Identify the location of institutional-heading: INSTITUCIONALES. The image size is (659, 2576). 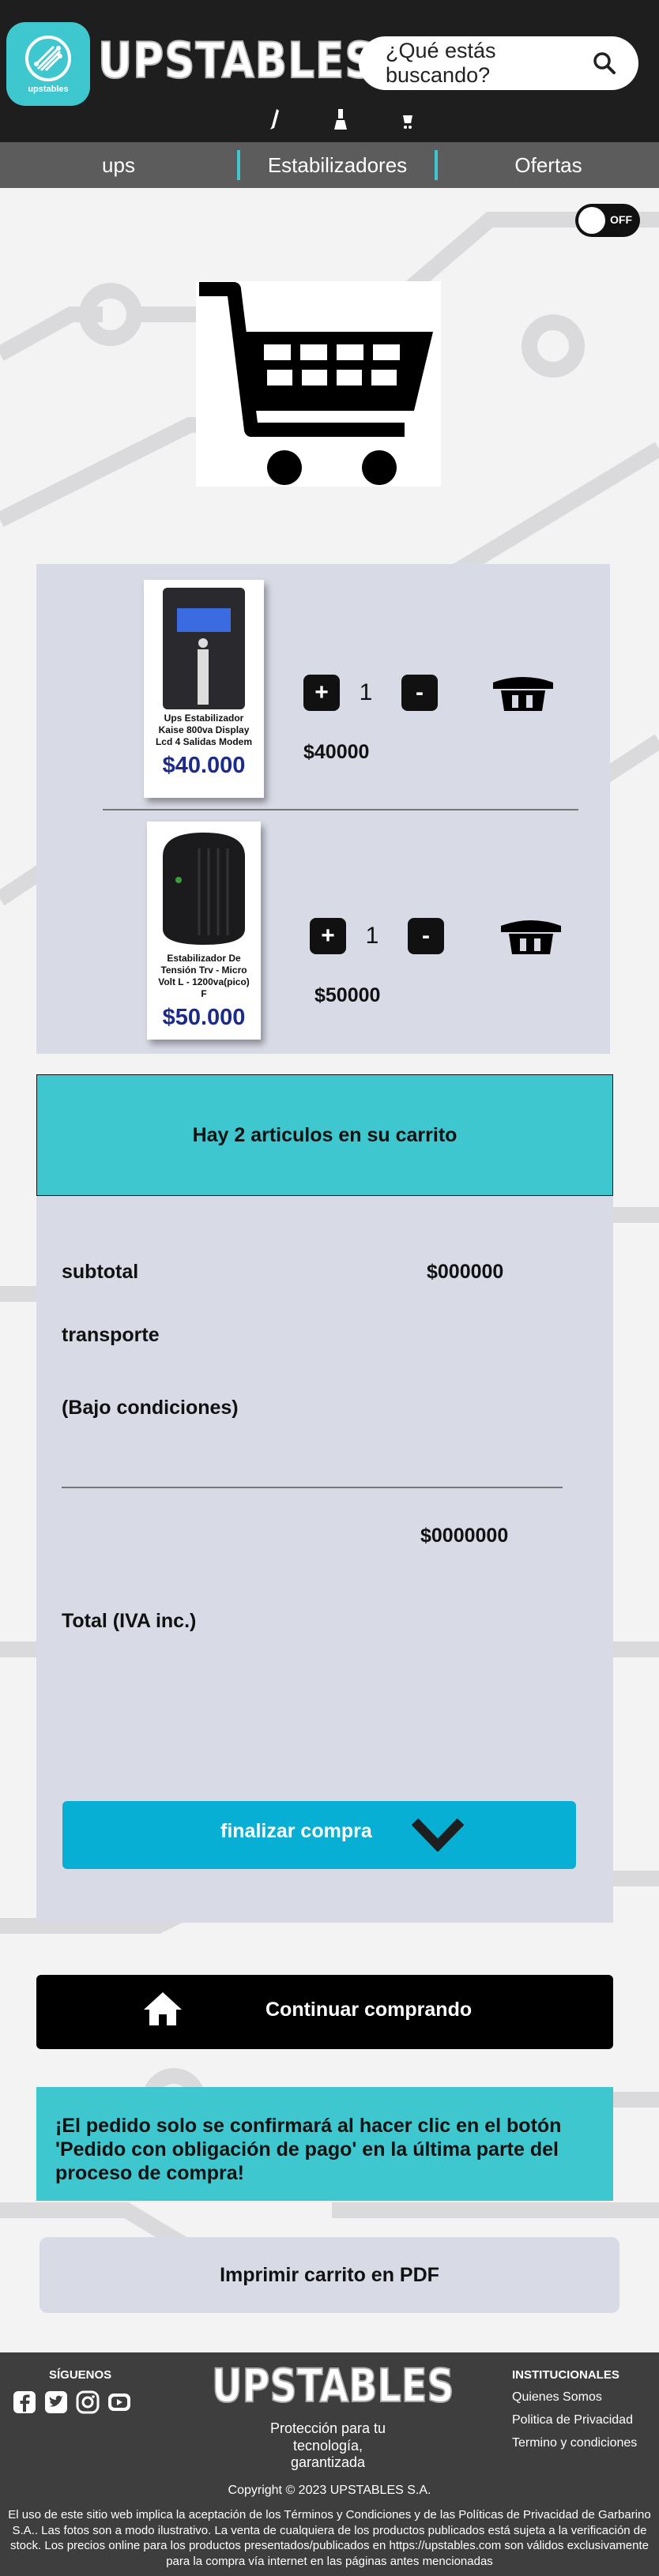
(565, 2375).